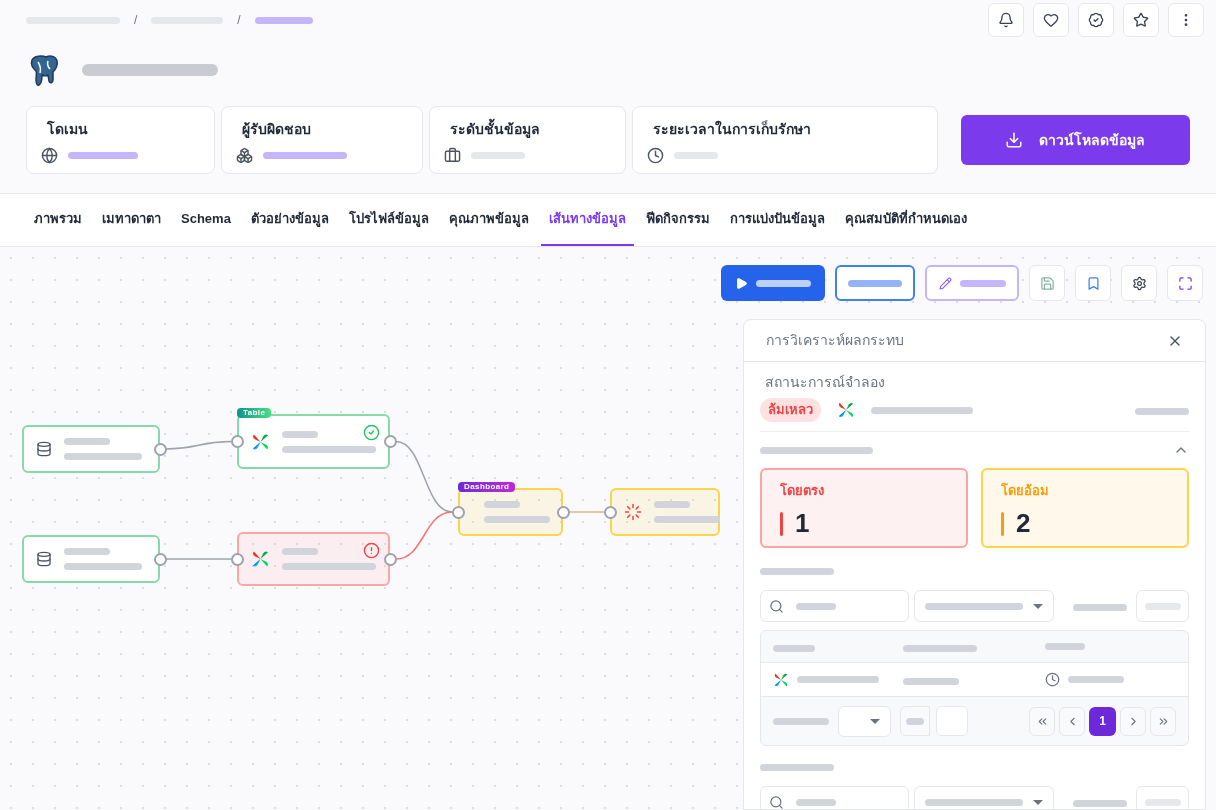 The height and width of the screenshot is (810, 1216). What do you see at coordinates (732, 129) in the screenshot?
I see `card-label: ระยะเวลาในการเก็บรักษา` at bounding box center [732, 129].